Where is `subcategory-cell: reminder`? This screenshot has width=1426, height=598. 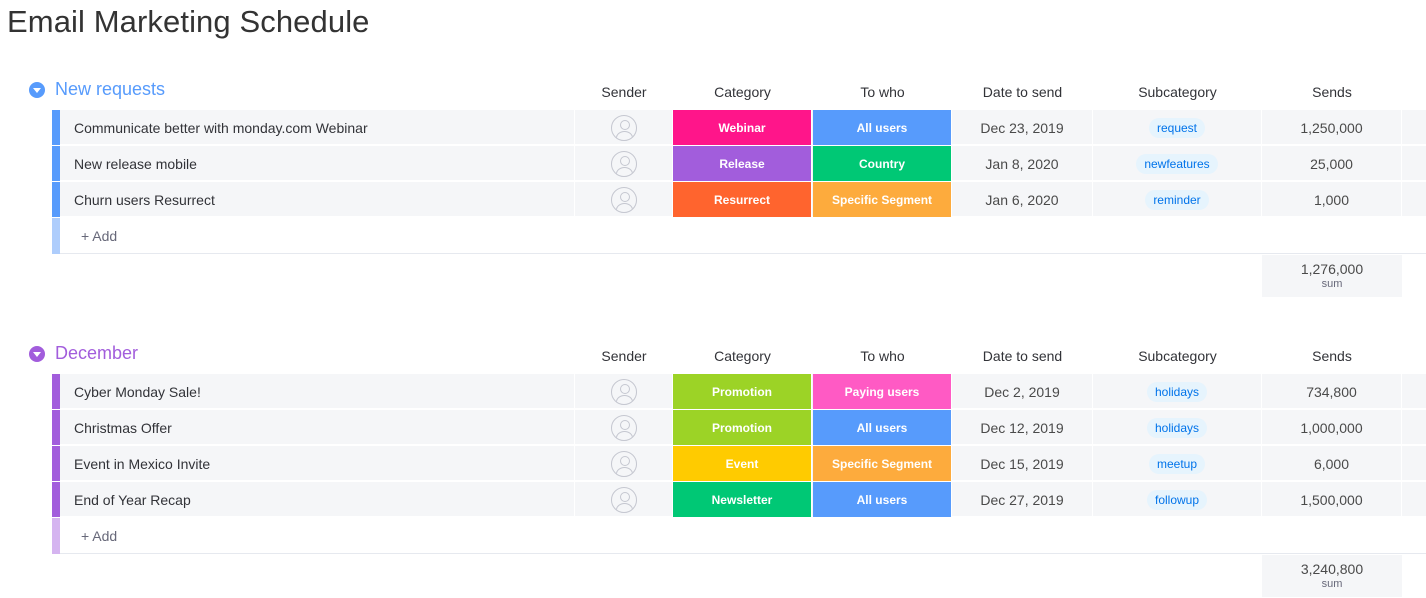 subcategory-cell: reminder is located at coordinates (1177, 199).